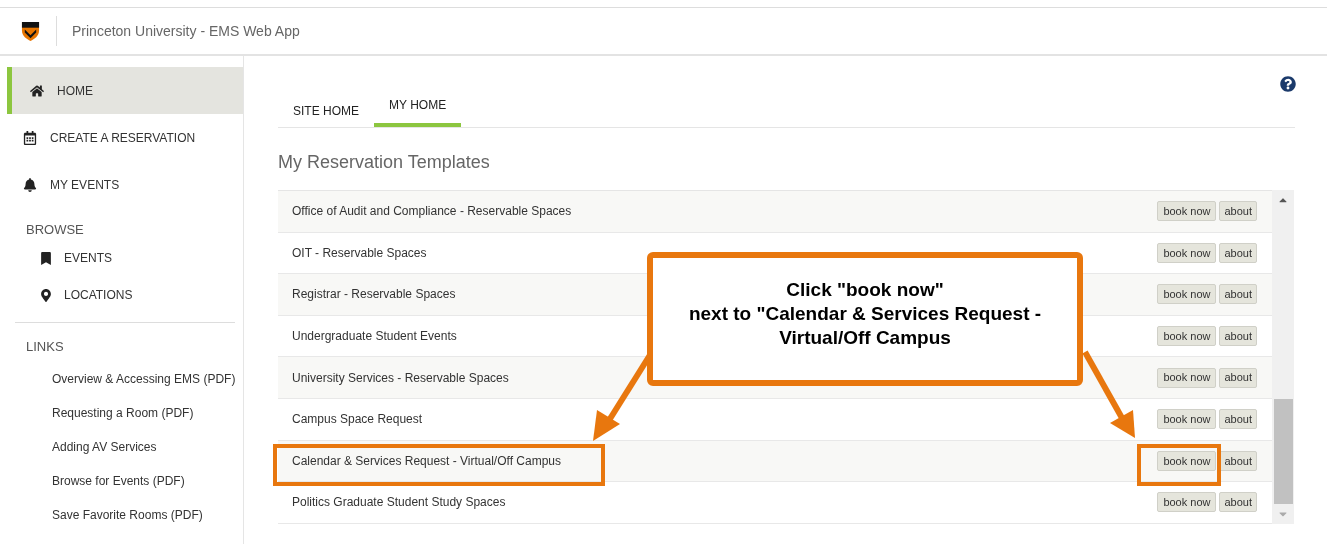 The height and width of the screenshot is (544, 1327). I want to click on pdf-link: Requesting a Room (PDF), so click(123, 413).